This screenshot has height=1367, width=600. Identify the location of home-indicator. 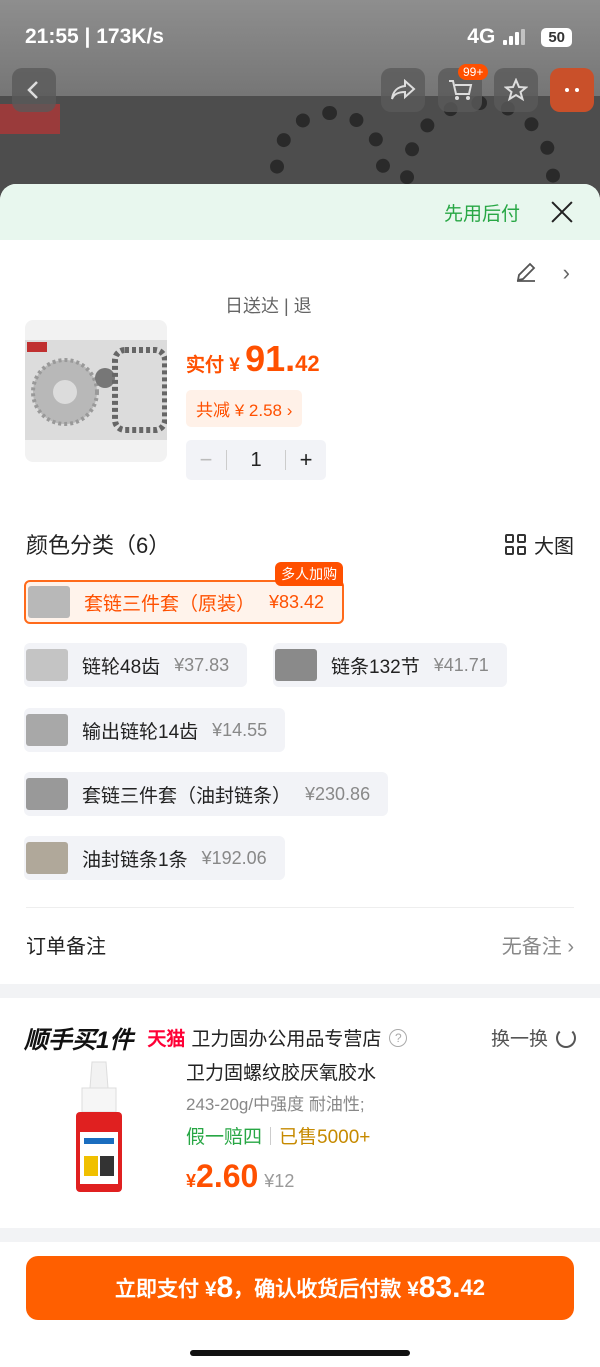
(300, 1353).